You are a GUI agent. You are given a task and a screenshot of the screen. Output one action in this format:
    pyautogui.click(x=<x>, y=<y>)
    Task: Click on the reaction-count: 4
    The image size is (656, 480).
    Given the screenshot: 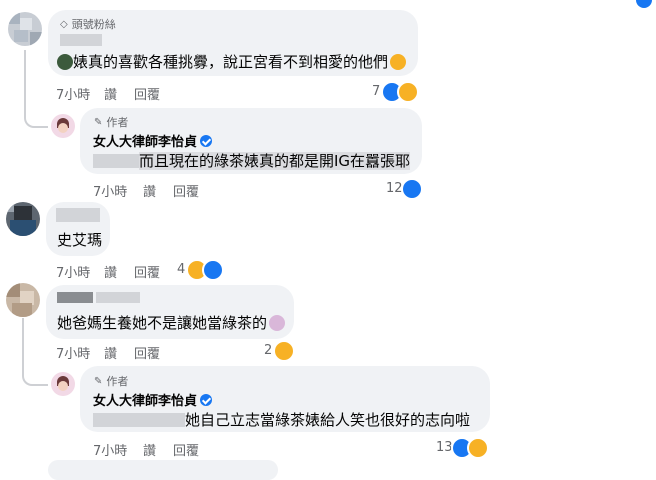 What is the action you would take?
    pyautogui.click(x=181, y=269)
    